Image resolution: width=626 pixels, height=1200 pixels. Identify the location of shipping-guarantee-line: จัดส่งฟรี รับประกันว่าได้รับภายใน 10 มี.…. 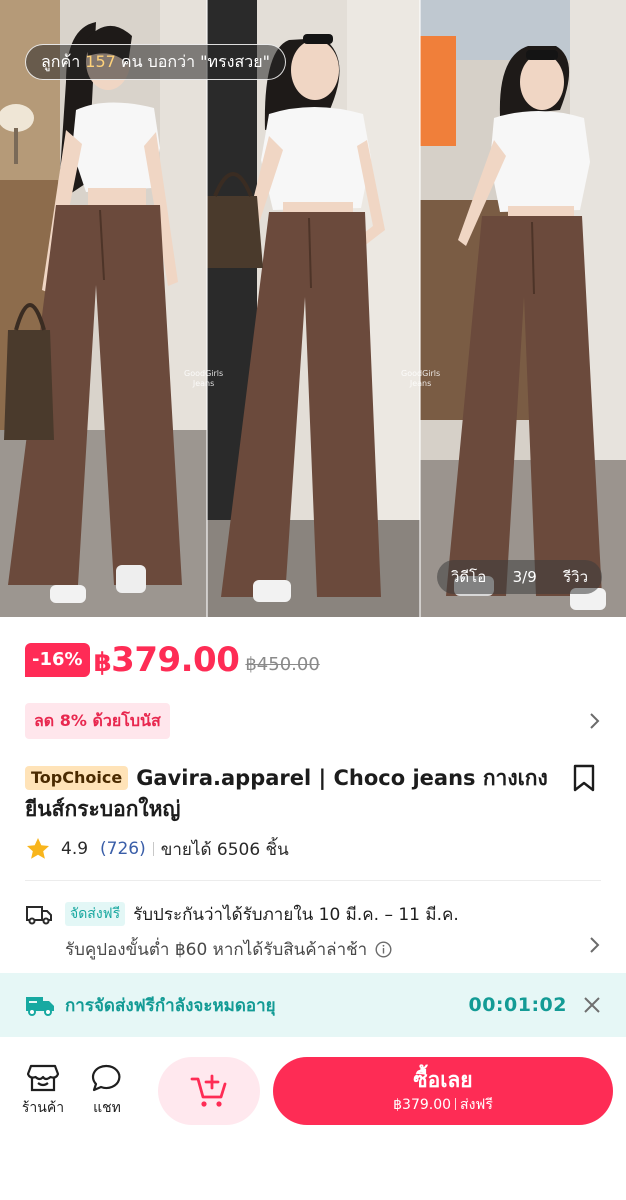
(313, 914).